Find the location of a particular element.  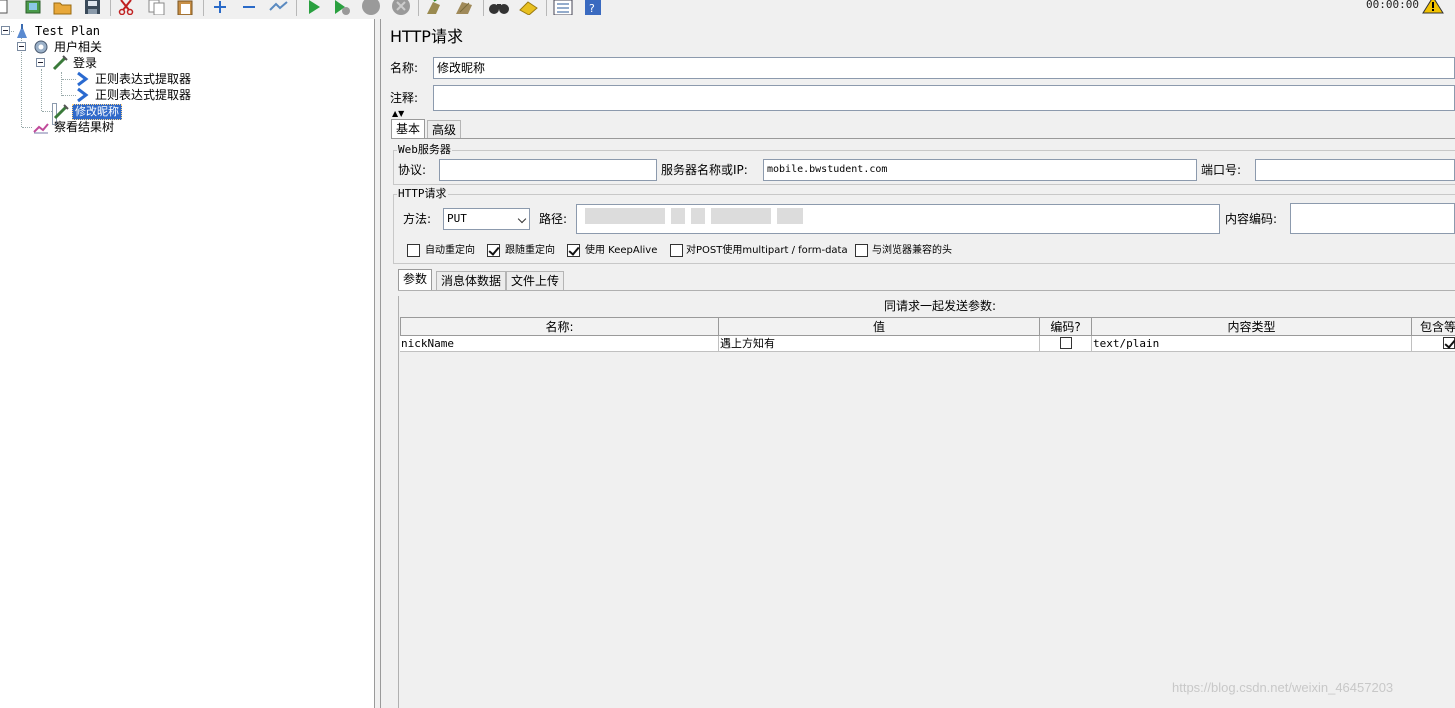

tree-item-label: Test Plan is located at coordinates (68, 31).